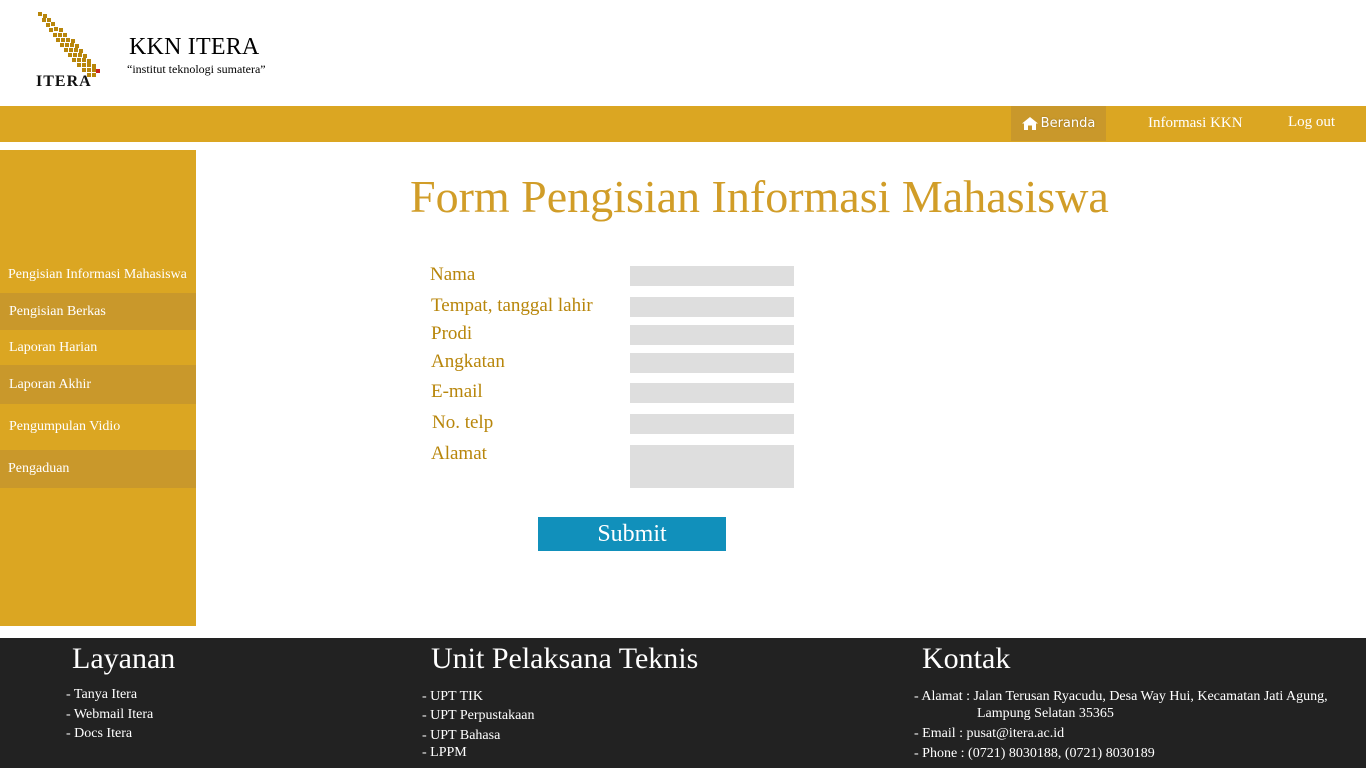 The width and height of the screenshot is (1366, 768). Describe the element at coordinates (712, 363) in the screenshot. I see `angkatan-input` at that location.